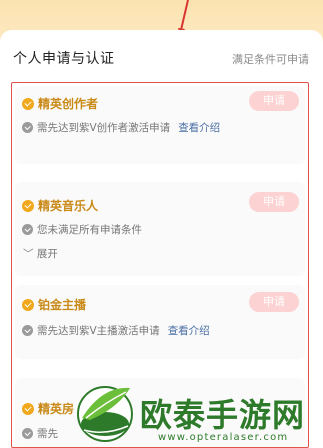  I want to click on watermark-url: www.opteralaser.com, so click(223, 437).